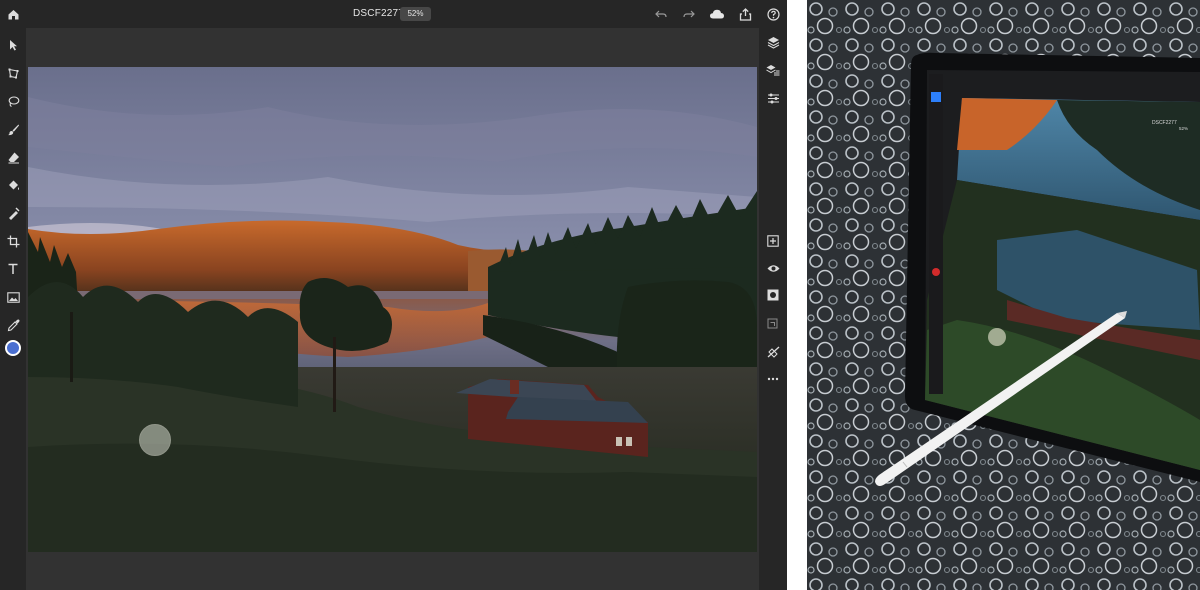 The height and width of the screenshot is (590, 1200). I want to click on eyedropper-icon, so click(13, 325).